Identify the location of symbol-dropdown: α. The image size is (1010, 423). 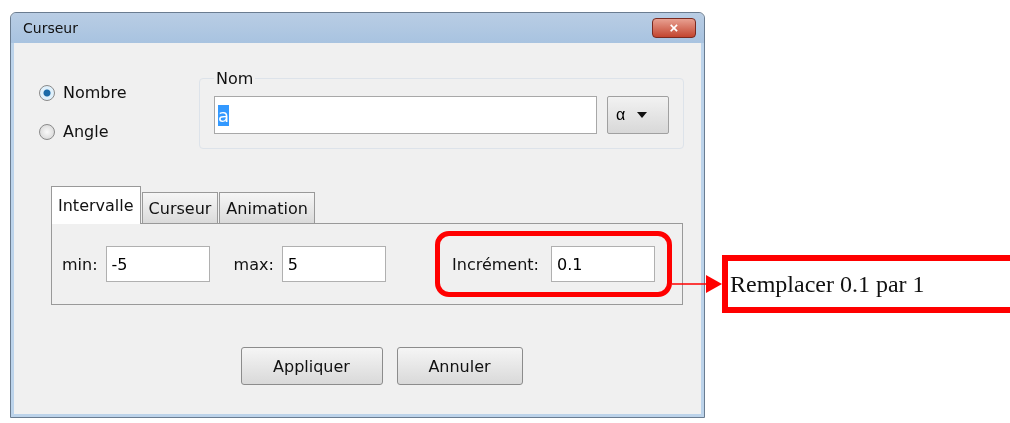
(638, 115).